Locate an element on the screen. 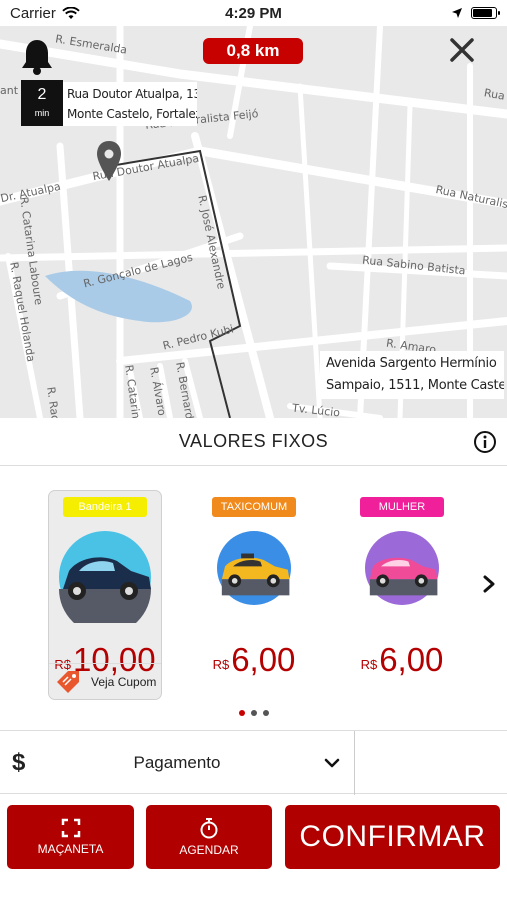 The image size is (507, 900). sedan-car-icon is located at coordinates (105, 577).